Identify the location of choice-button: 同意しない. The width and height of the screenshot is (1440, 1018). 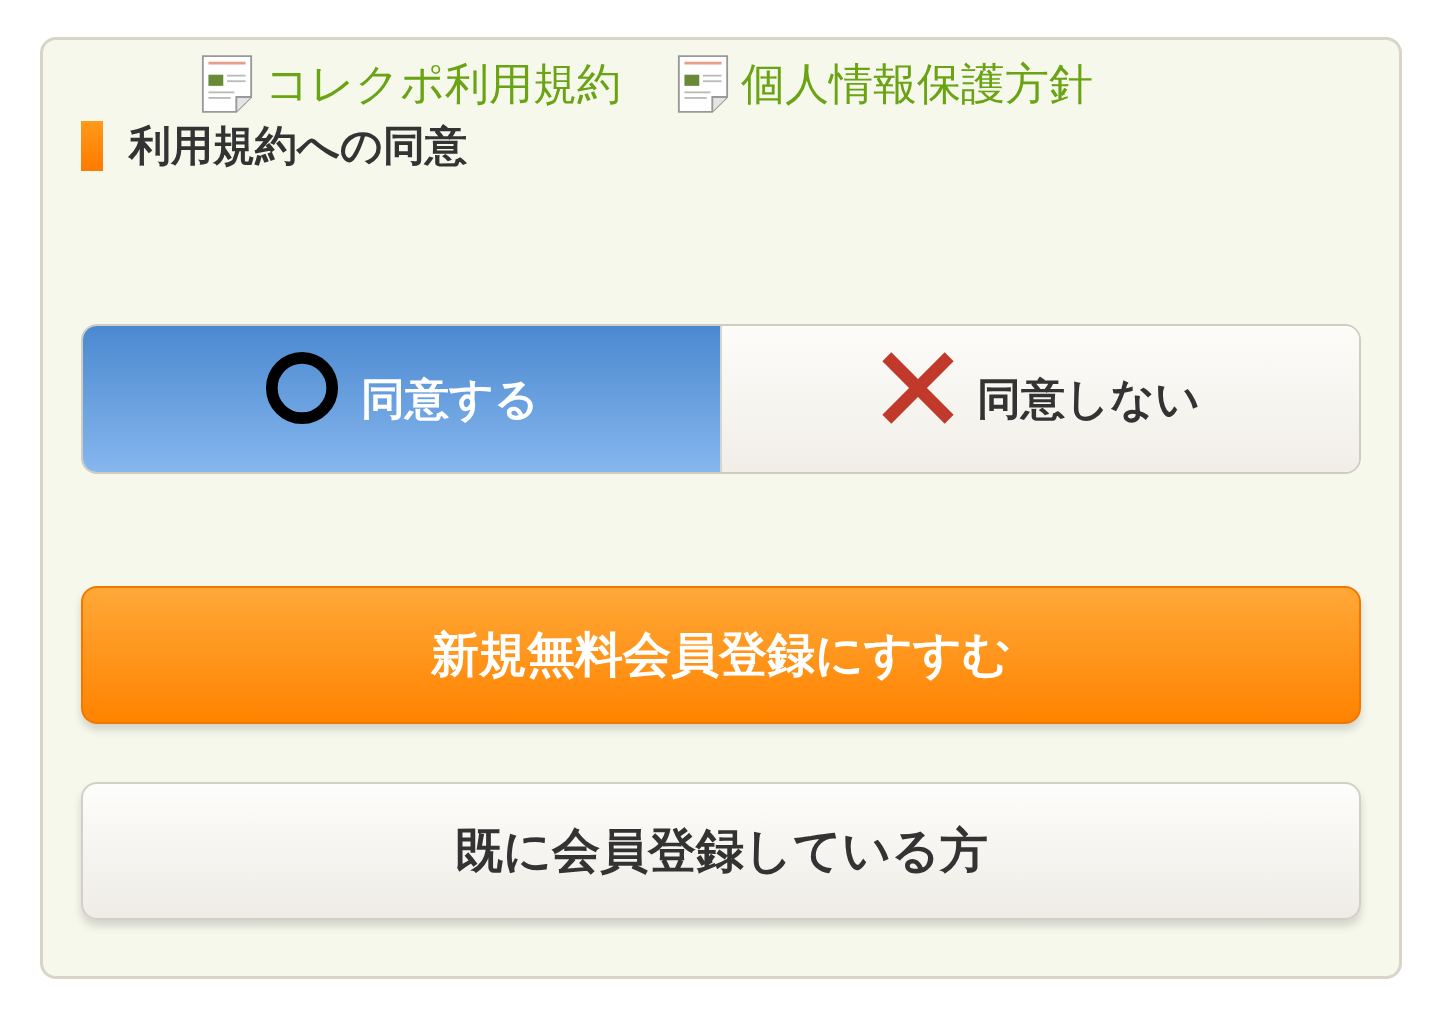
(1039, 399).